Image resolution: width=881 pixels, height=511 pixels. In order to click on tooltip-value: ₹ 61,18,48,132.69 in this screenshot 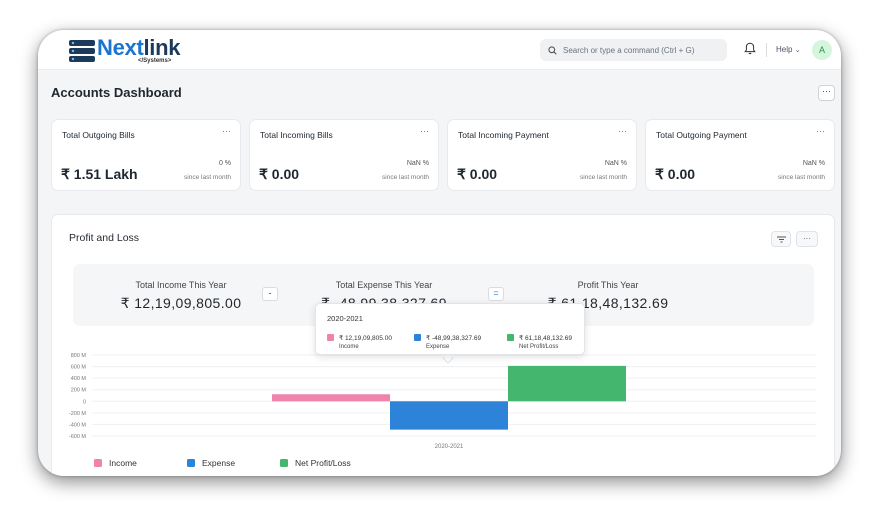, I will do `click(545, 338)`.